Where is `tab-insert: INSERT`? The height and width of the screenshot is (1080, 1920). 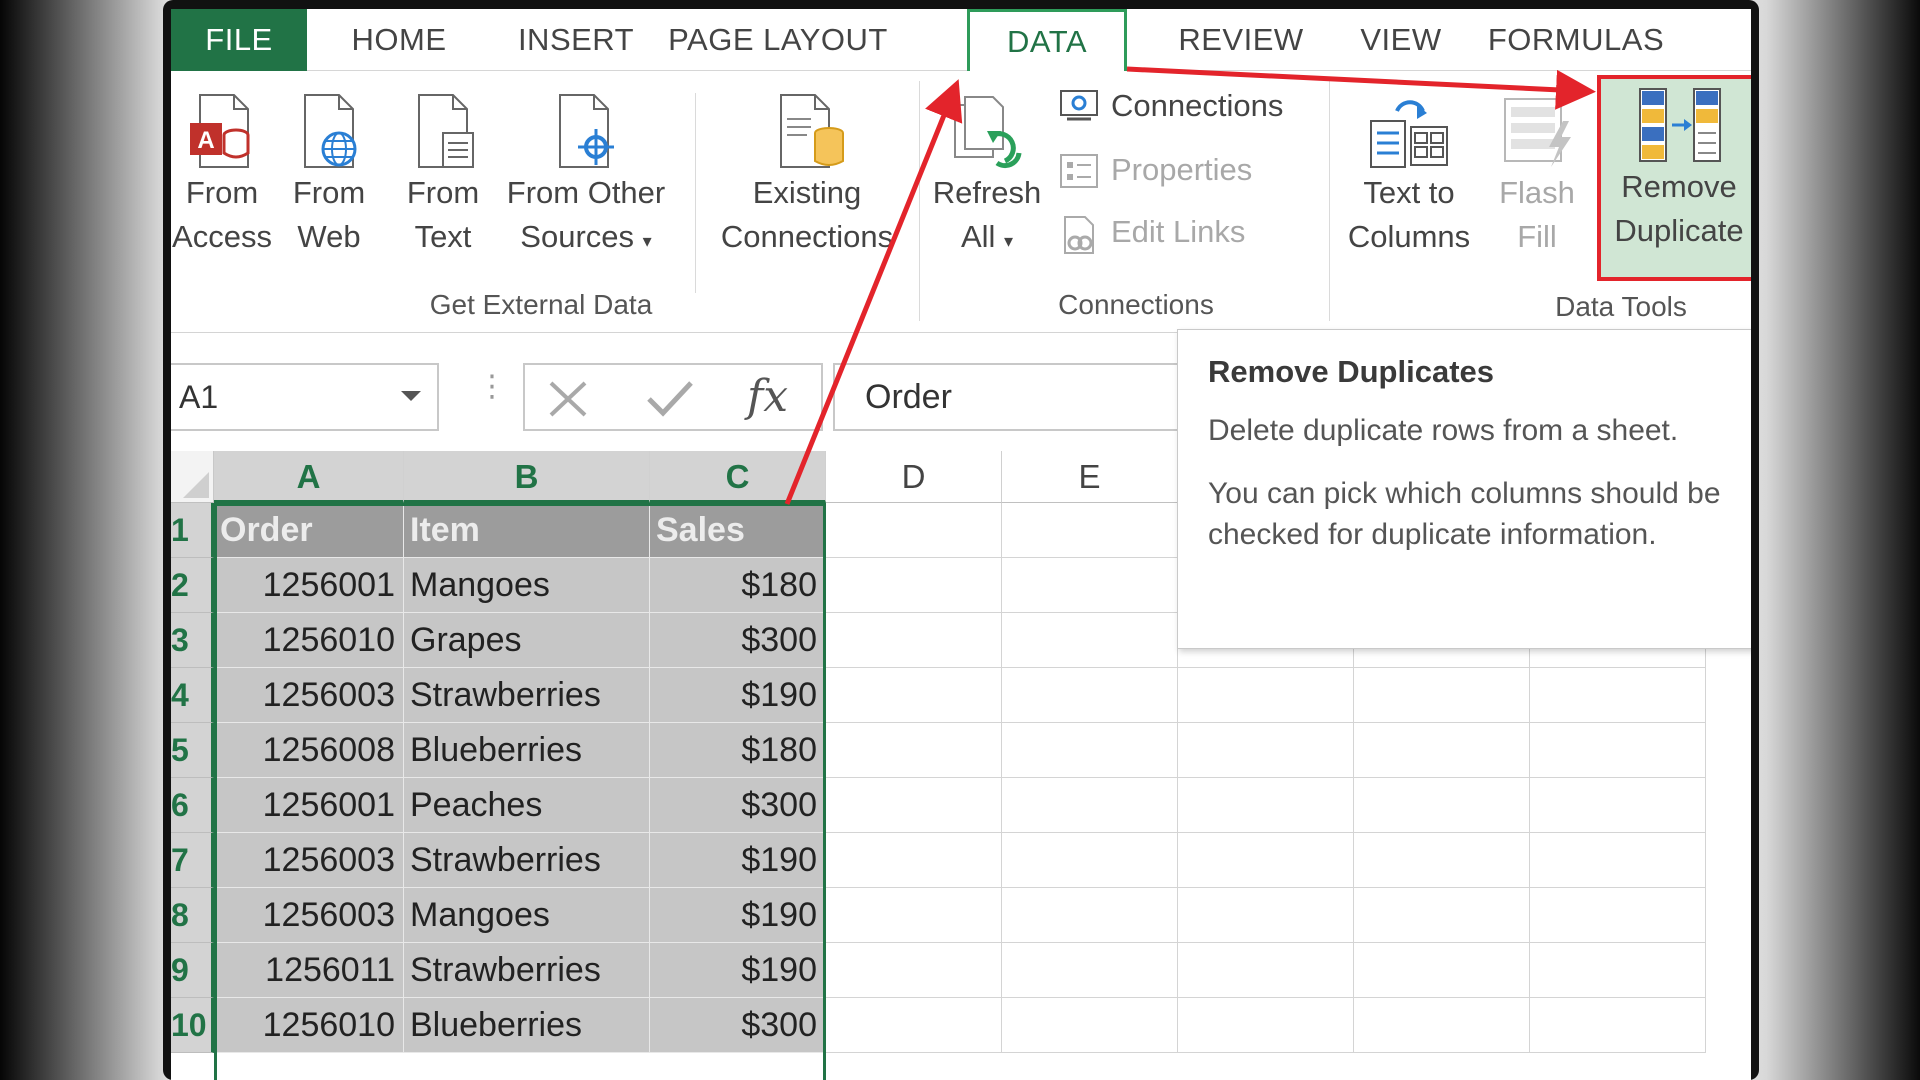 tab-insert: INSERT is located at coordinates (576, 40).